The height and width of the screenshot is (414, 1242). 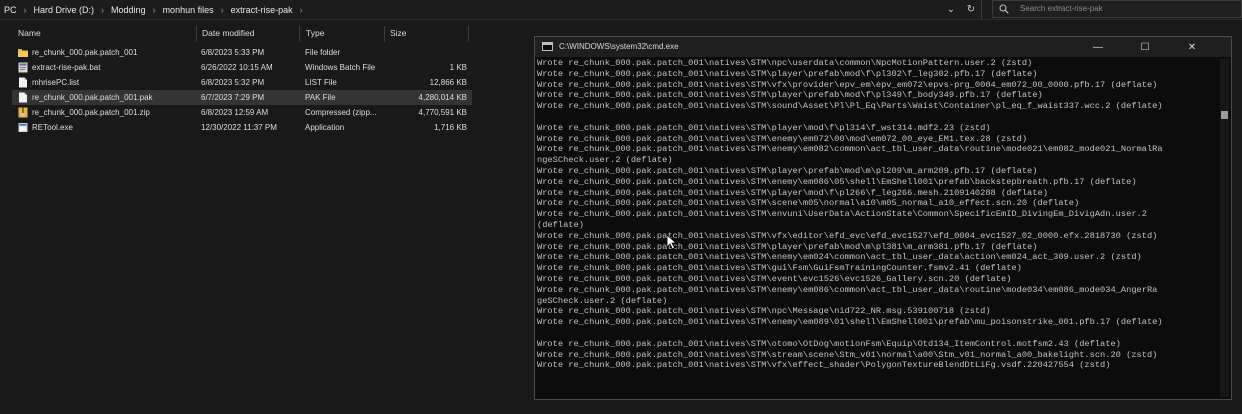 I want to click on exe-icon, so click(x=23, y=127).